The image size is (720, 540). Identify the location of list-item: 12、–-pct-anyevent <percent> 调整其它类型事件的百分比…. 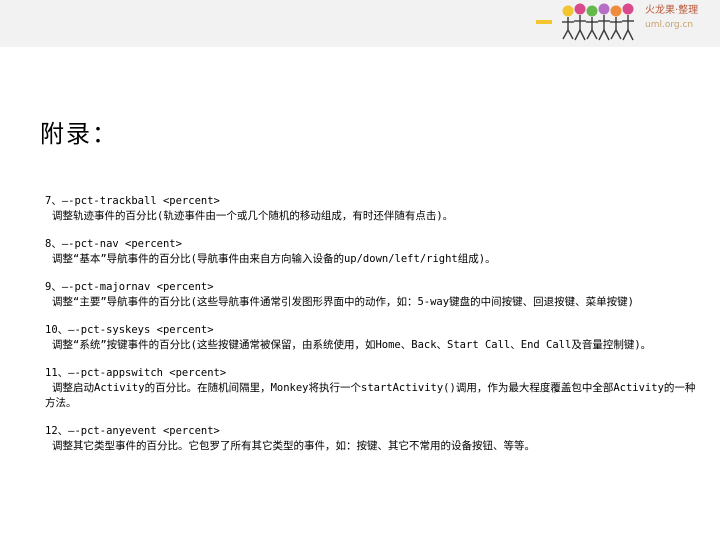
(375, 439).